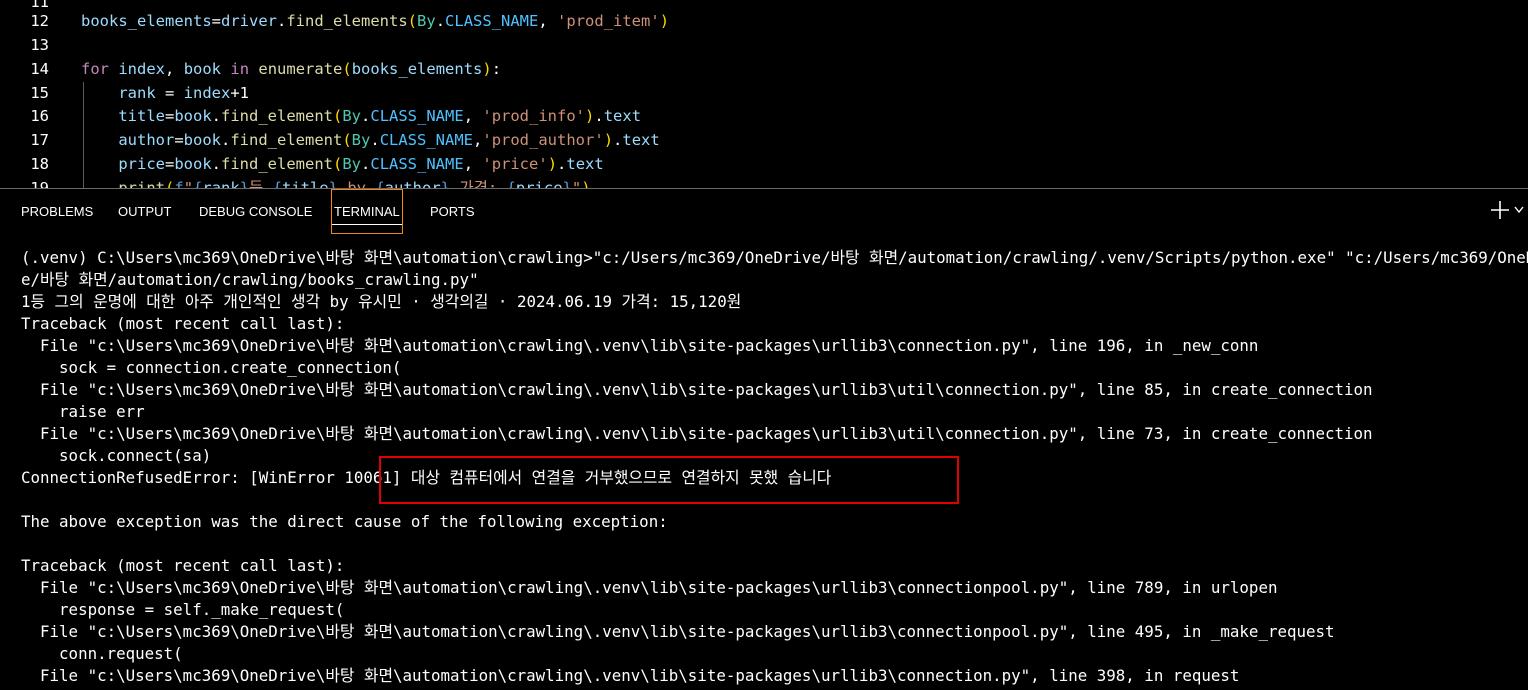 This screenshot has width=1528, height=690. Describe the element at coordinates (239, 93) in the screenshot. I see `code-token: +1` at that location.